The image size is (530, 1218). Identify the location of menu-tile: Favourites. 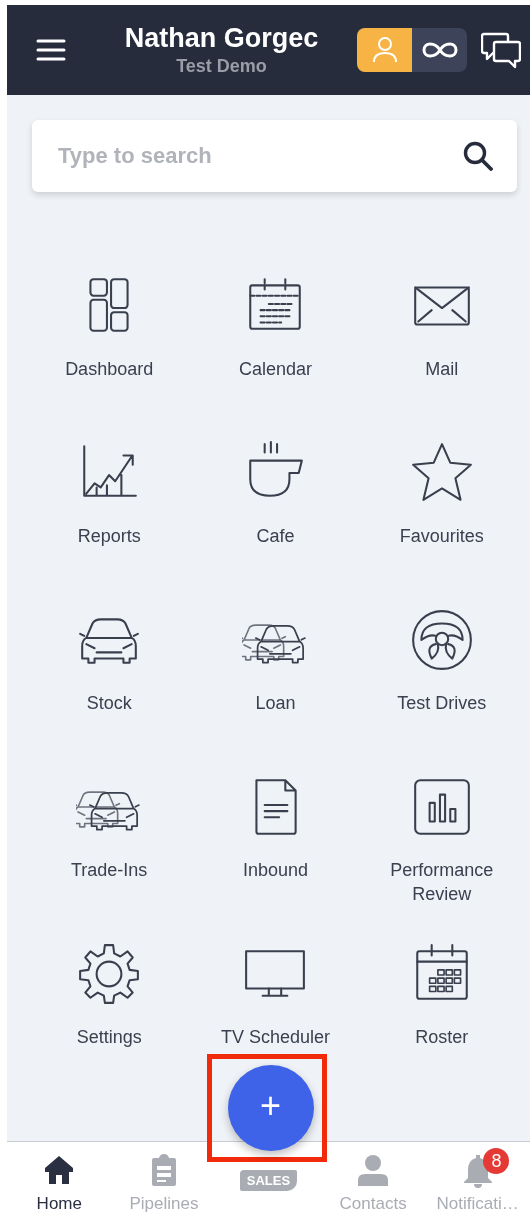
(441, 494).